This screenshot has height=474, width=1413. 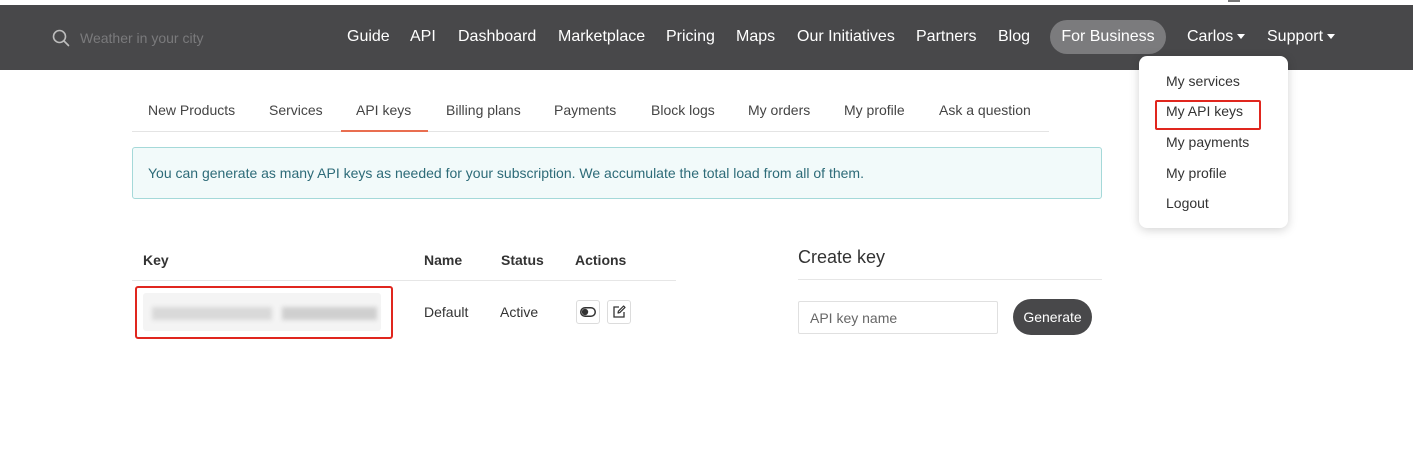 I want to click on toggle-key-button, so click(x=588, y=312).